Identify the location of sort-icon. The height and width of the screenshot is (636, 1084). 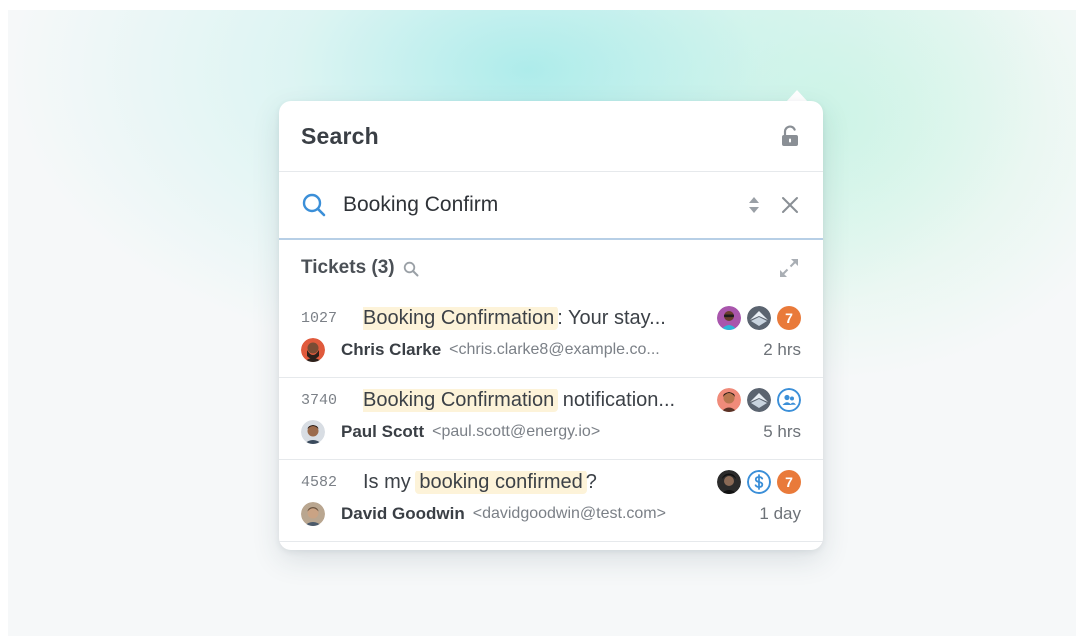
(754, 205).